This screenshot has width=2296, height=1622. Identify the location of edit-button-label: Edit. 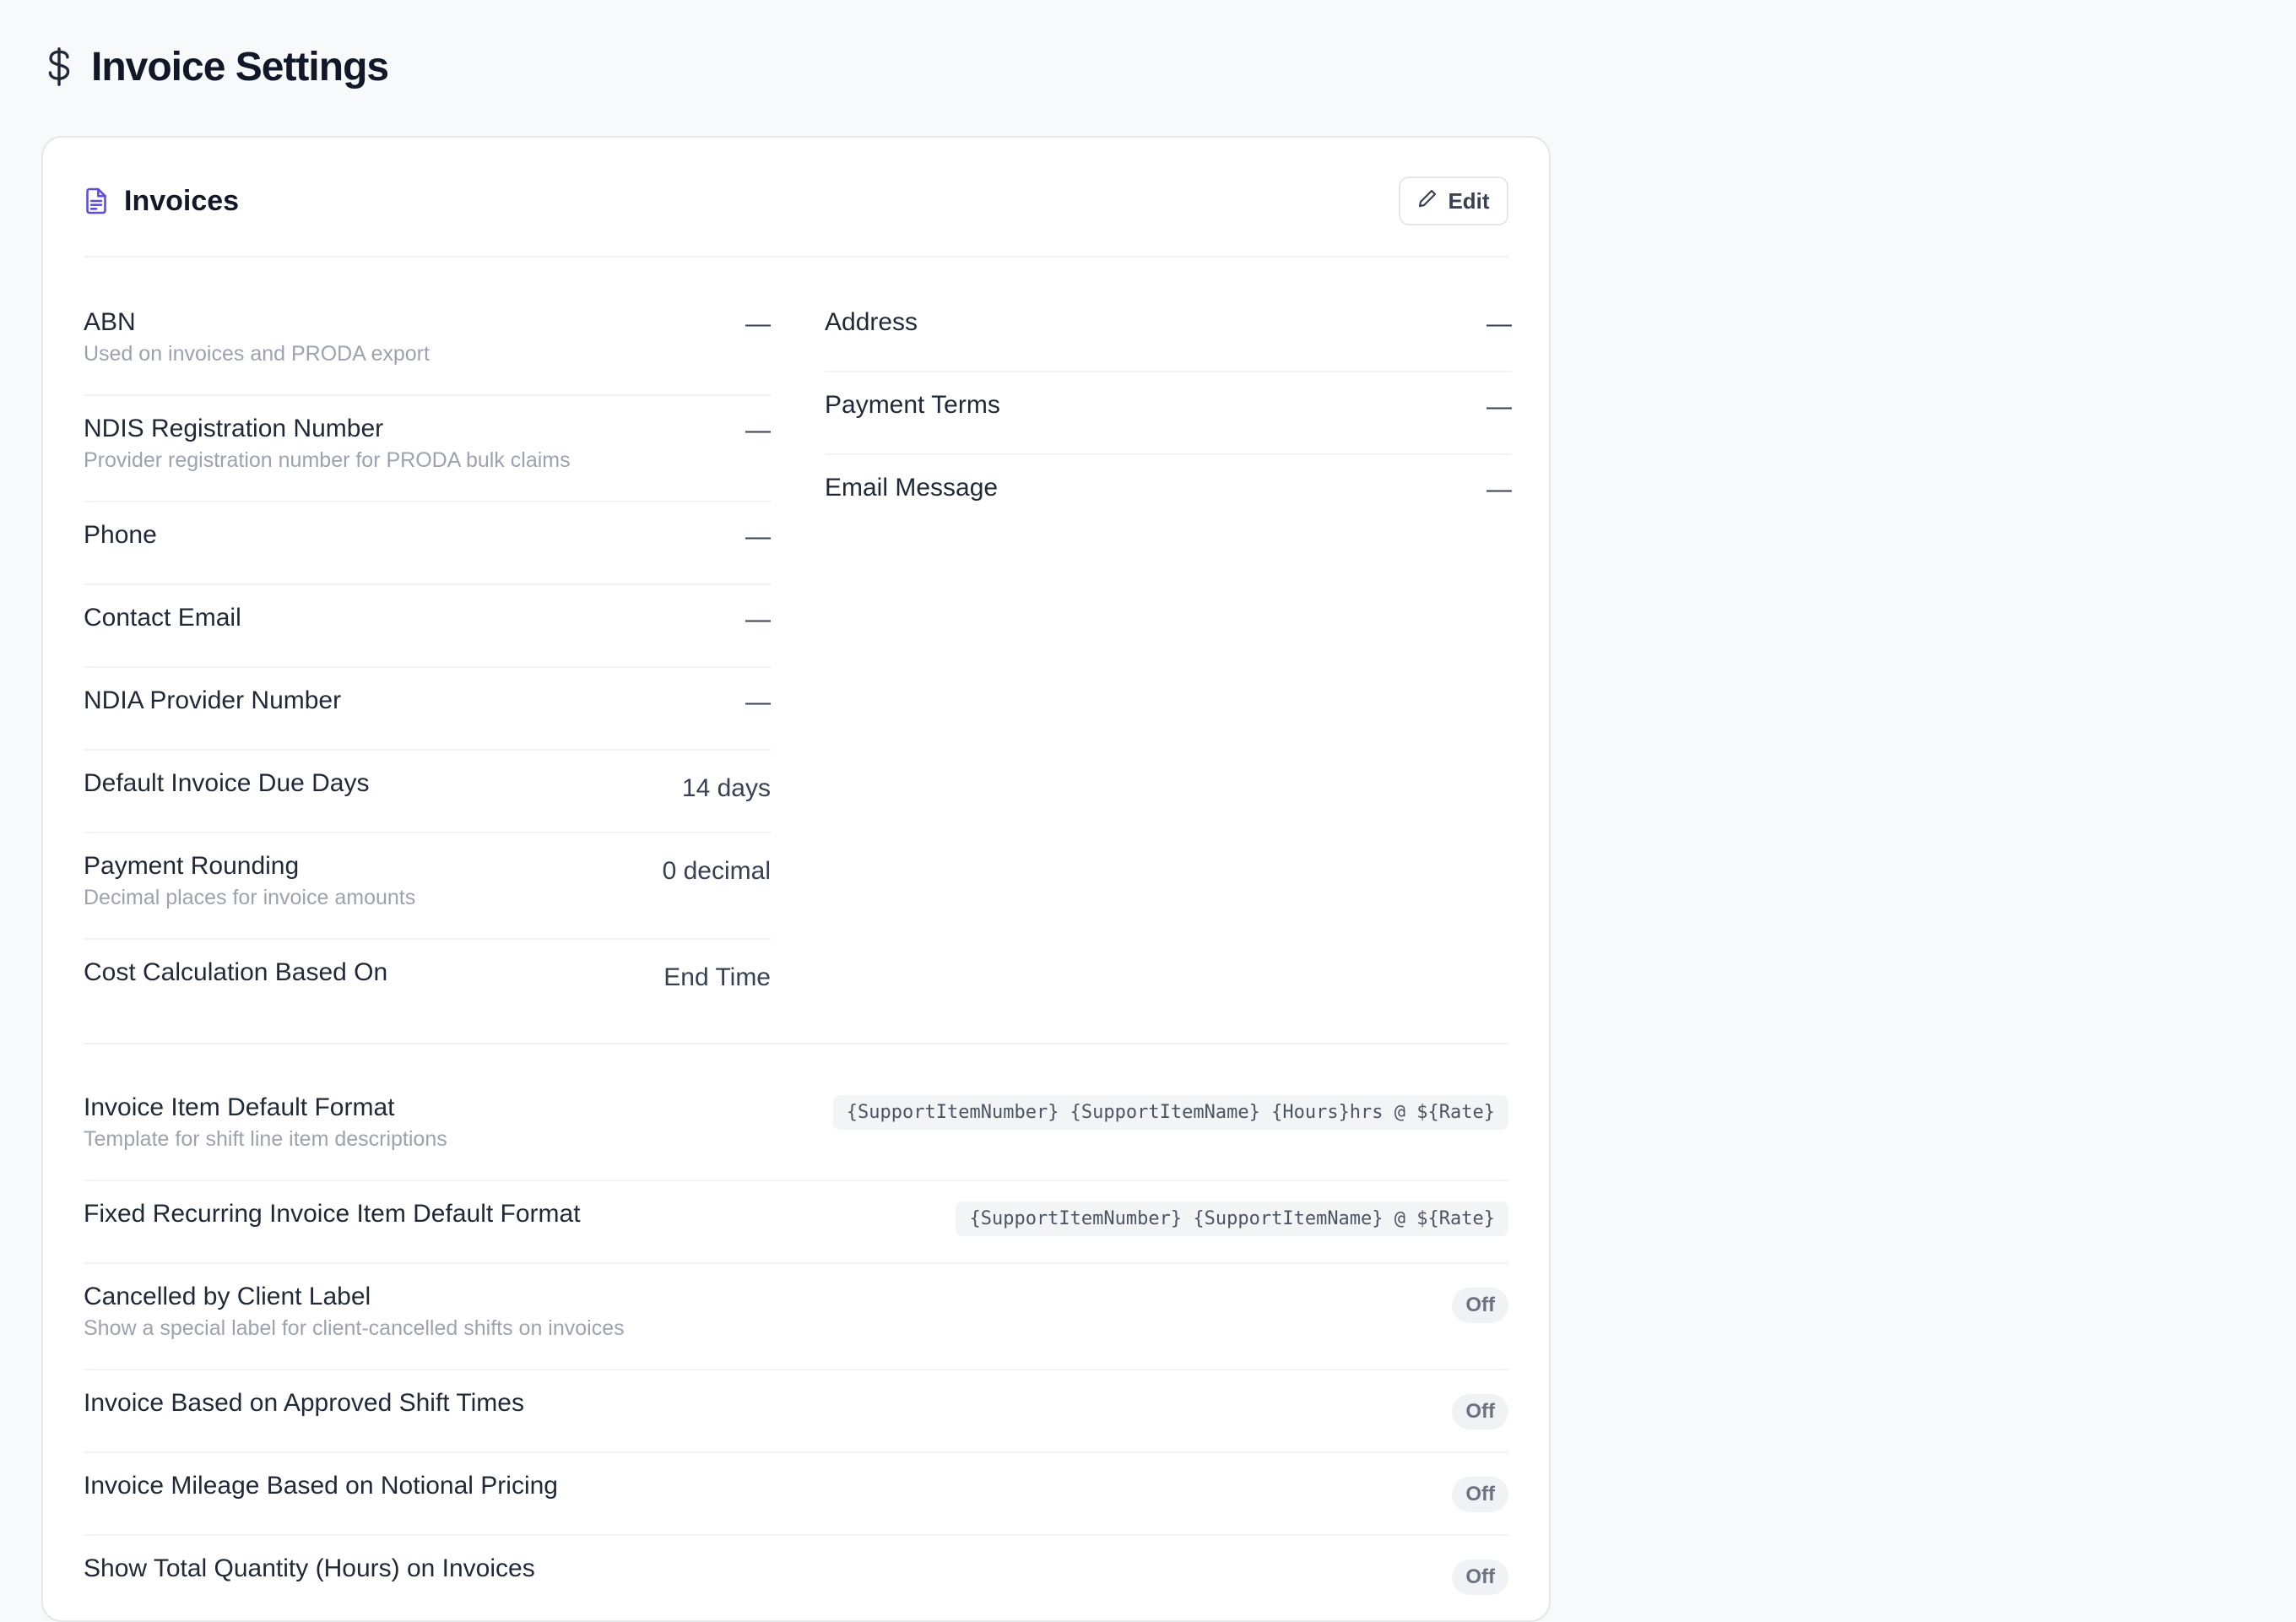
(1469, 200).